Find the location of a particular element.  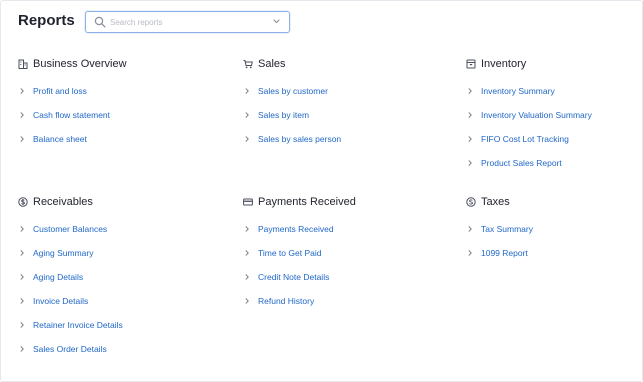

section-header: Payments Received is located at coordinates (318, 202).